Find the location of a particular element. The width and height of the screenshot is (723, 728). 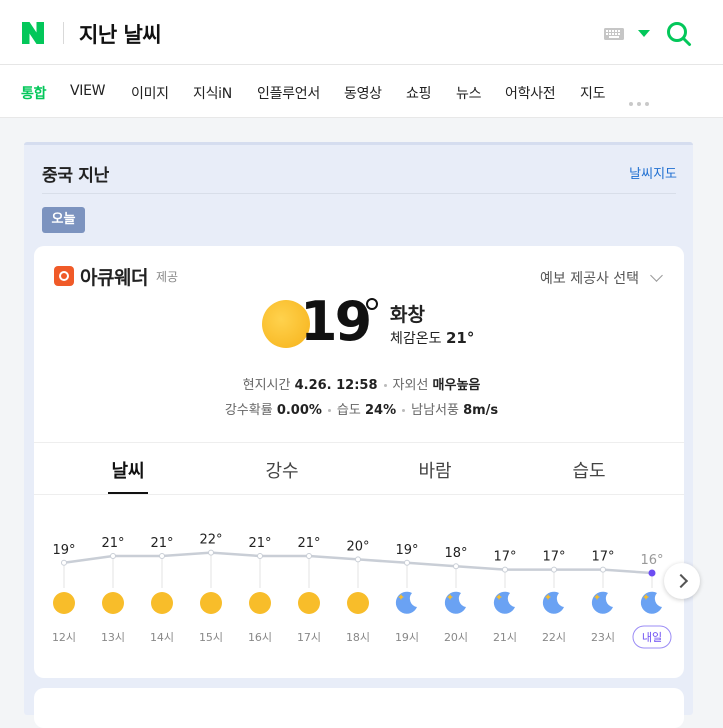

hour-label: 14시 is located at coordinates (162, 637).